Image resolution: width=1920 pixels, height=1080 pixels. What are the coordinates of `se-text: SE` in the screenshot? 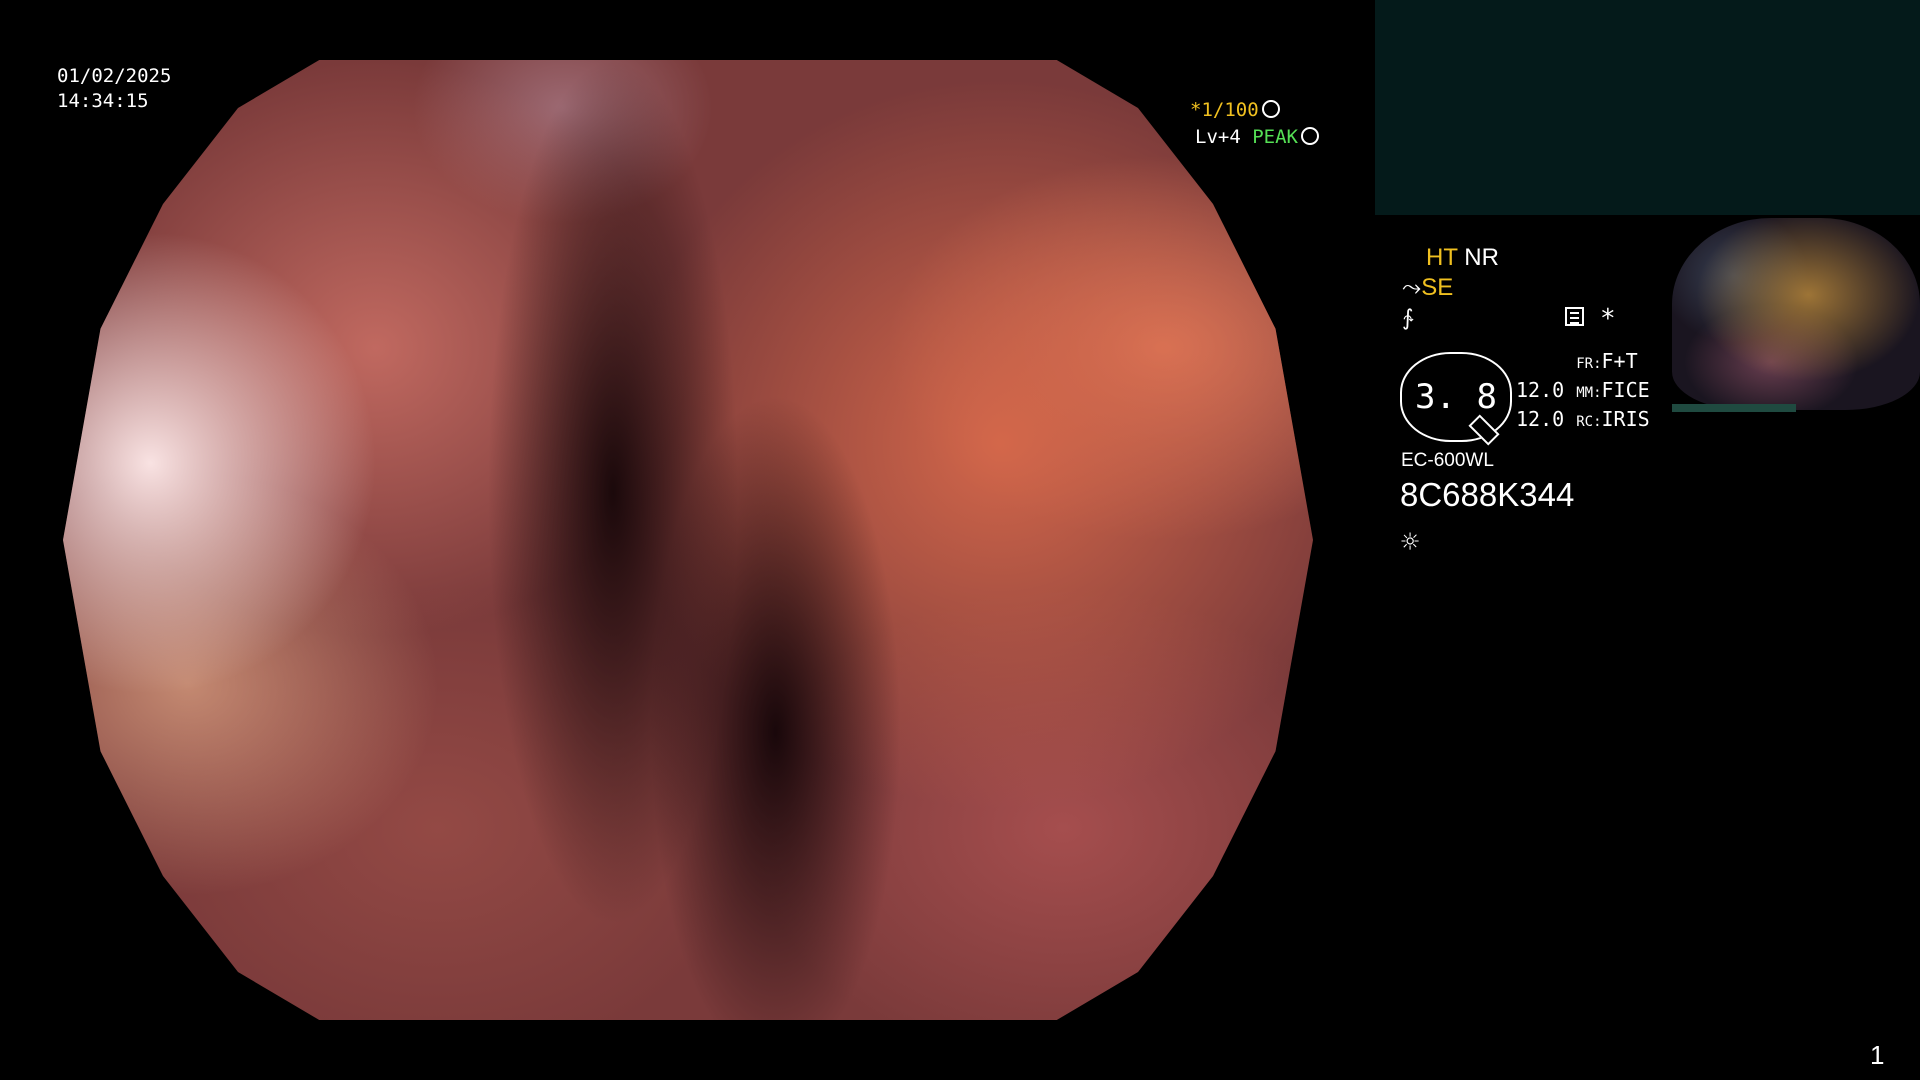 It's located at (1437, 287).